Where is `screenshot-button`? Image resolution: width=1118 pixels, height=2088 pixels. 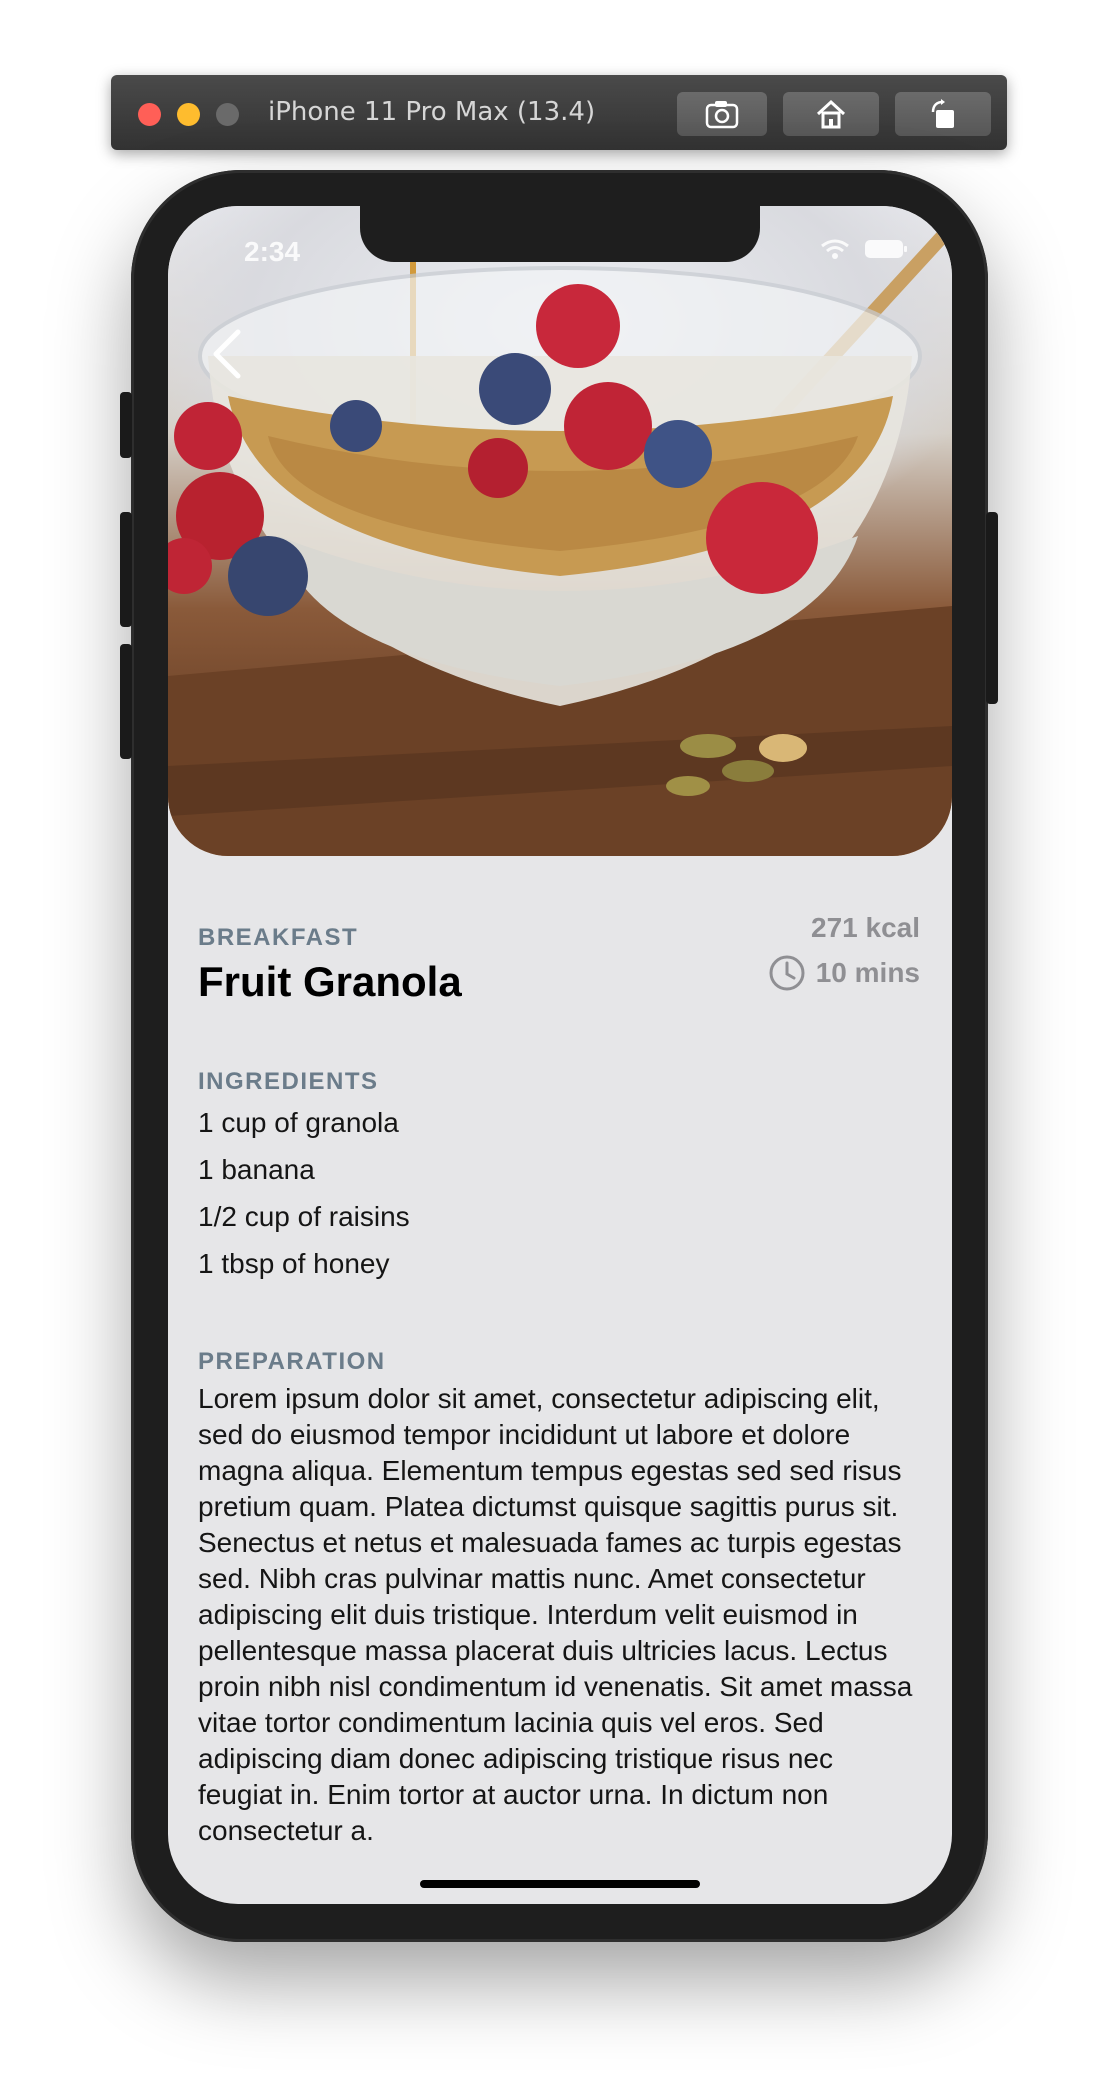
screenshot-button is located at coordinates (722, 114).